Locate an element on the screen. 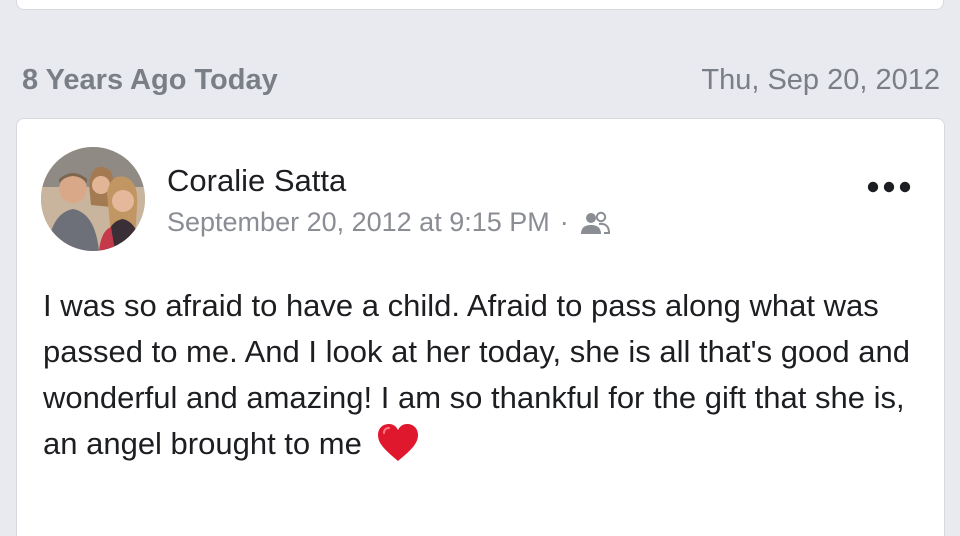  post-timestamp: September 20, 2012 at 9:15 PM is located at coordinates (358, 222).